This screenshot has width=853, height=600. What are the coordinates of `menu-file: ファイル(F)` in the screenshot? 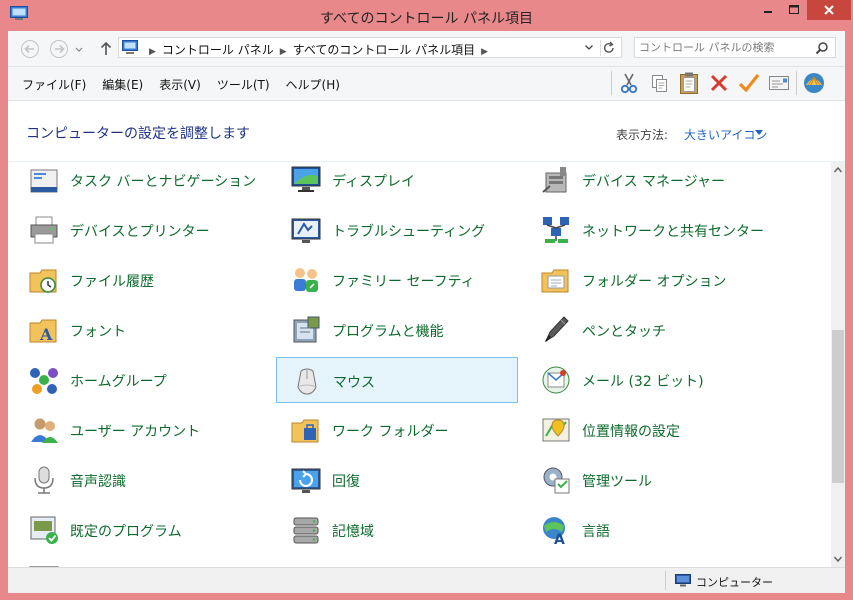 It's located at (54, 84).